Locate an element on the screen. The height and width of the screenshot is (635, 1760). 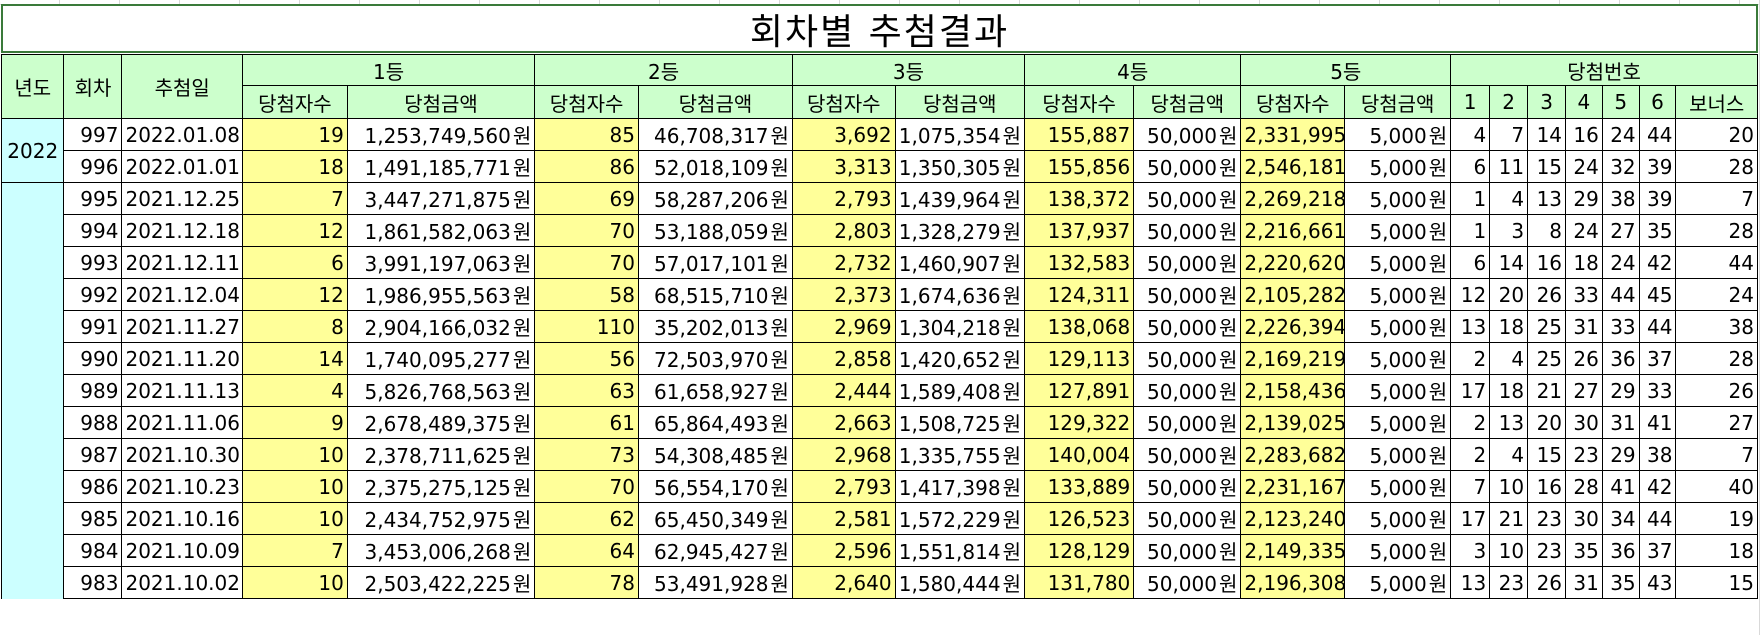
rank1-winners-cell: 8 is located at coordinates (294, 326).